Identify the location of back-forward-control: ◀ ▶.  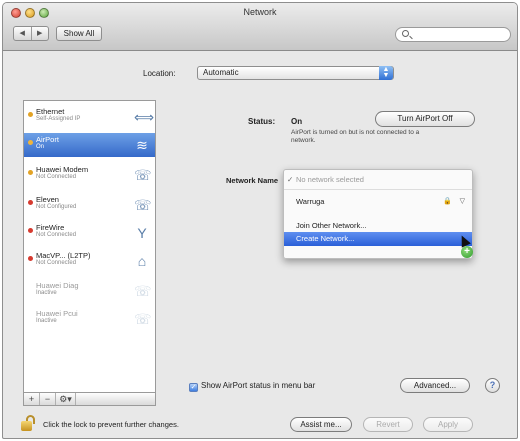
(31, 33).